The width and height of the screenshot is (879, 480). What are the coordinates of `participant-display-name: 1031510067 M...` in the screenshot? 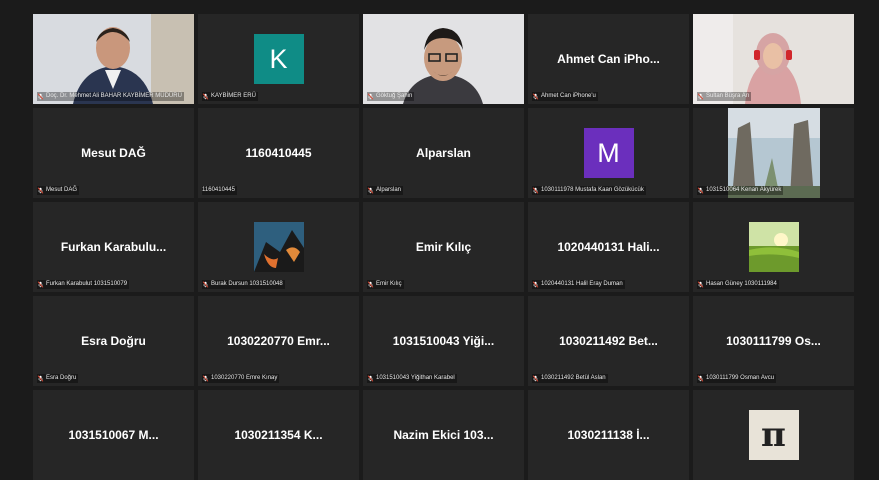 It's located at (113, 435).